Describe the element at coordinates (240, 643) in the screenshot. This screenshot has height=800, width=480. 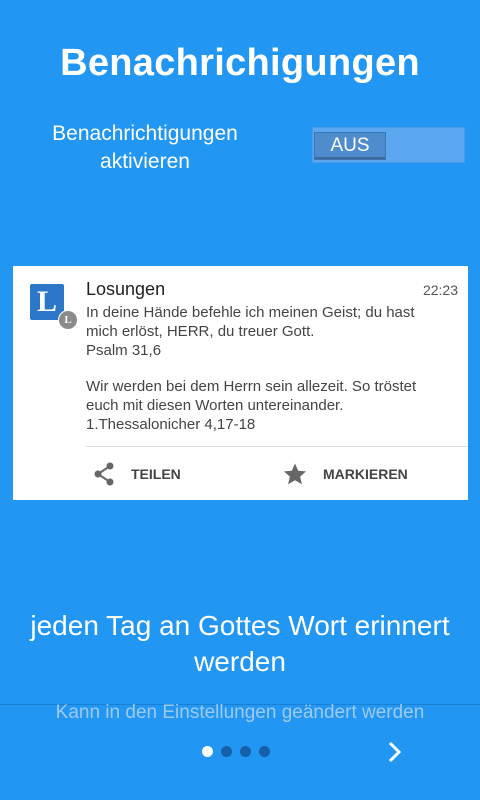
I see `feature-description: jeden Tag an Gottes Wort erinnert werden` at that location.